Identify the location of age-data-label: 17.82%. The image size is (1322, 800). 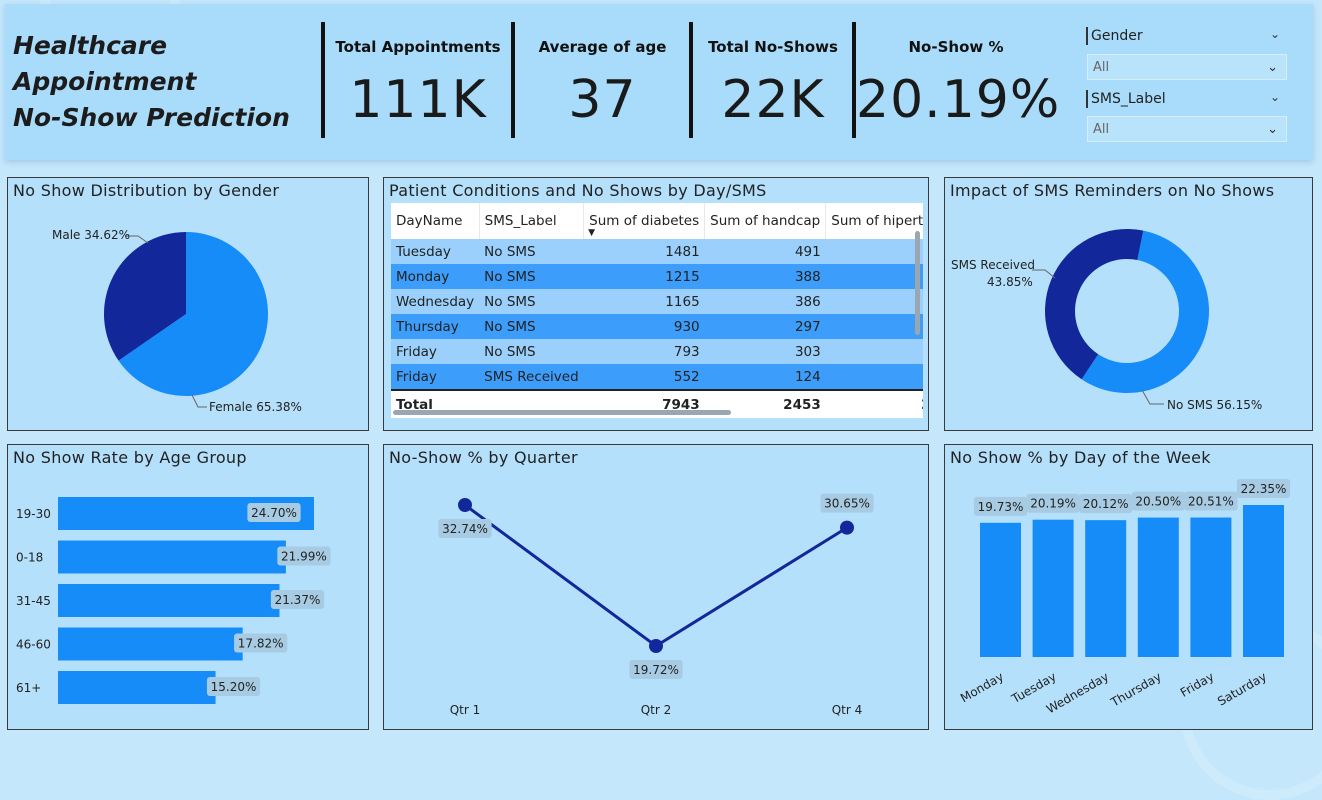
(261, 644).